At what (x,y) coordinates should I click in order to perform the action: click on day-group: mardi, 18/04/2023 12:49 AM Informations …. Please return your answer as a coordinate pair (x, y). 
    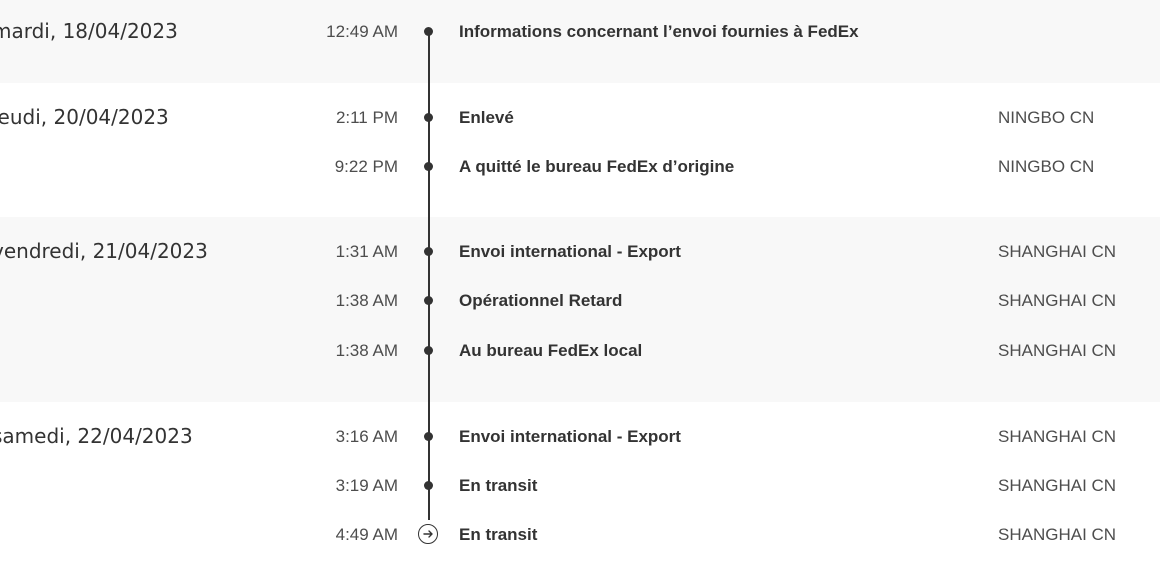
    Looking at the image, I should click on (580, 41).